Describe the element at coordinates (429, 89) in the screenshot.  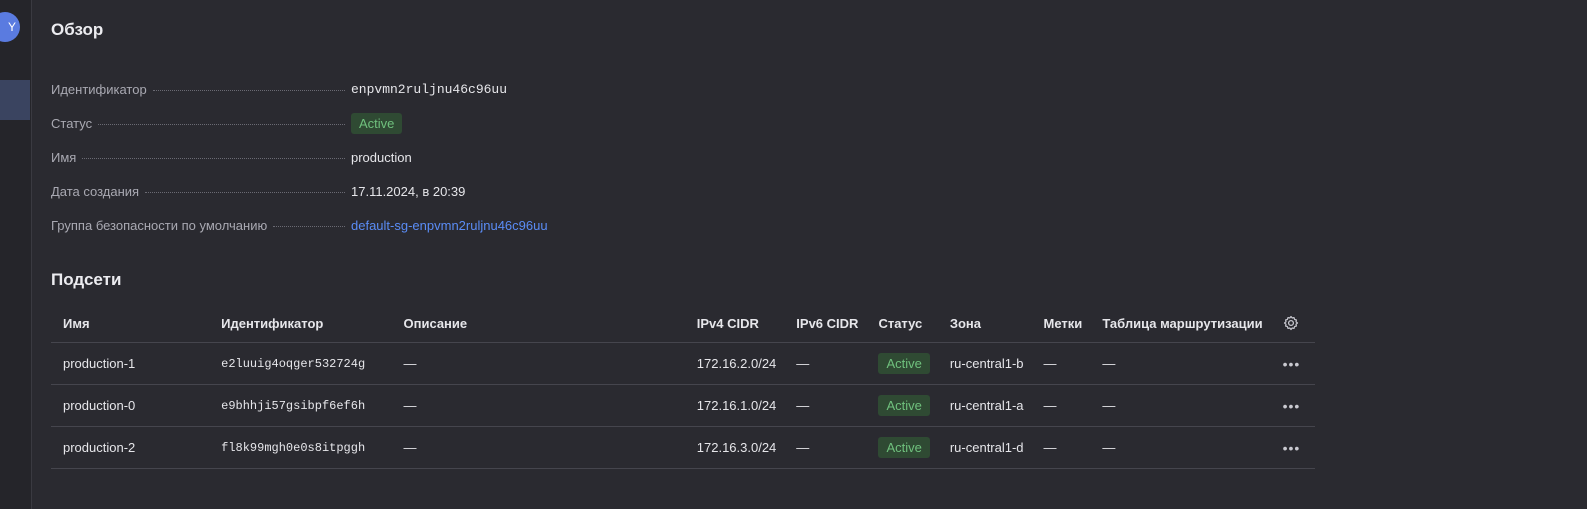
I see `network-id: enpvmn2ruljnu46c96uu` at that location.